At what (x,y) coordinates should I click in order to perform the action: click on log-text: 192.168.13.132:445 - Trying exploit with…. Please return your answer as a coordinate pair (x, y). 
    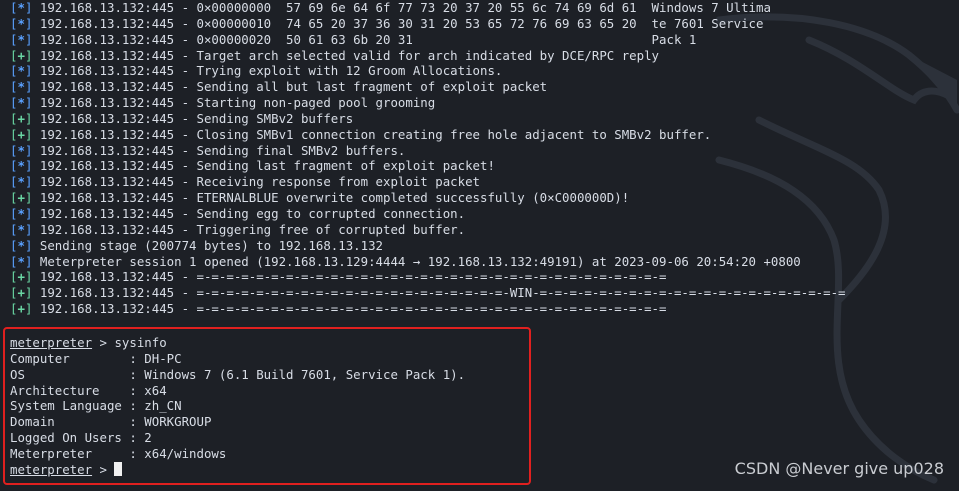
    Looking at the image, I should click on (271, 71).